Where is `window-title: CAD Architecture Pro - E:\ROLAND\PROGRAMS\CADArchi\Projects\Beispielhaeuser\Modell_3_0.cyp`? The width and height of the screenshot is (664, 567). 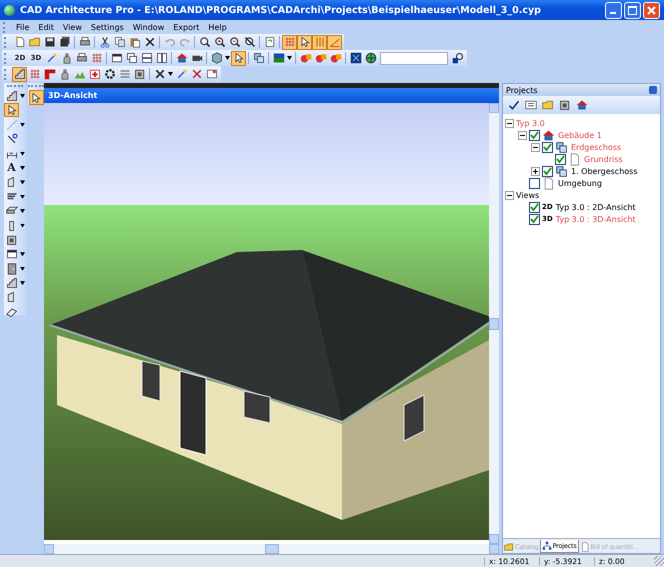 window-title: CAD Architecture Pro - E:\ROLAND\PROGRAMS\CADArchi\Projects\Beispielhaeuser\Modell_3_0.cyp is located at coordinates (281, 10).